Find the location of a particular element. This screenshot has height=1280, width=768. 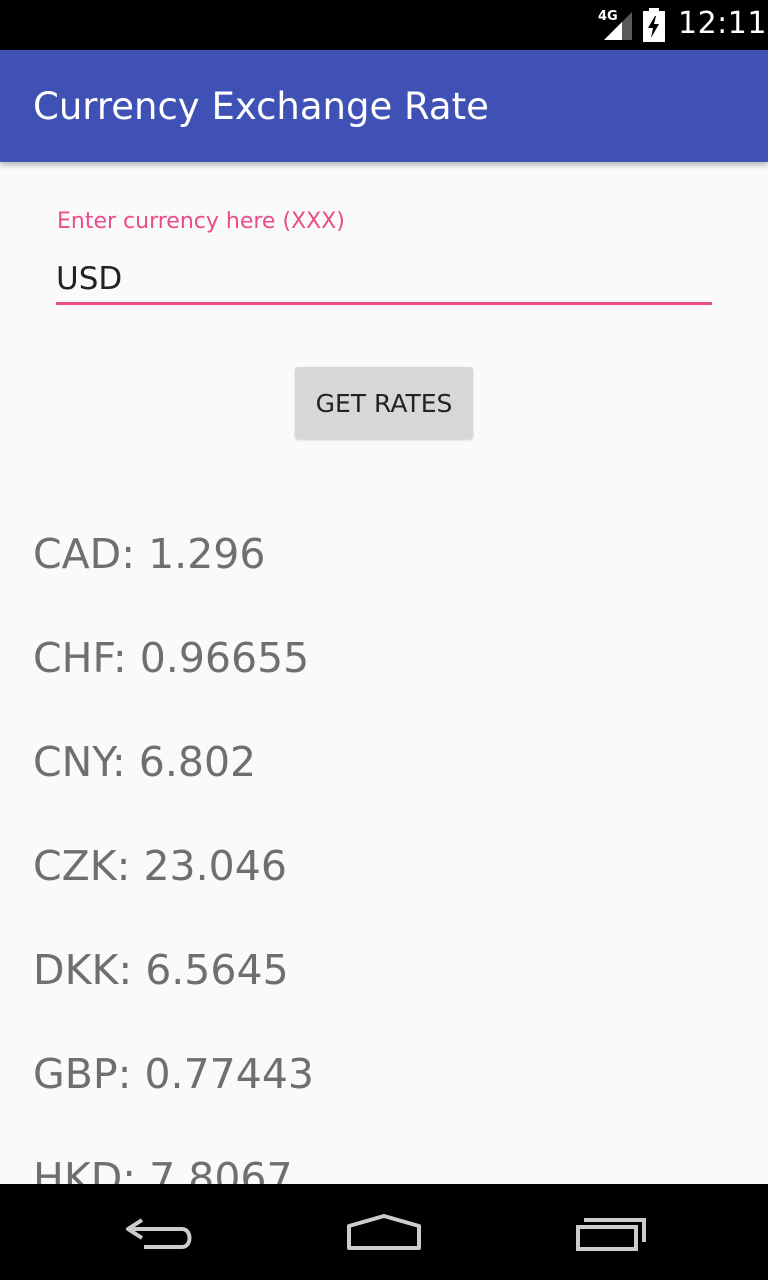

rate-item-chf: CHF: 0.96655 is located at coordinates (171, 658).